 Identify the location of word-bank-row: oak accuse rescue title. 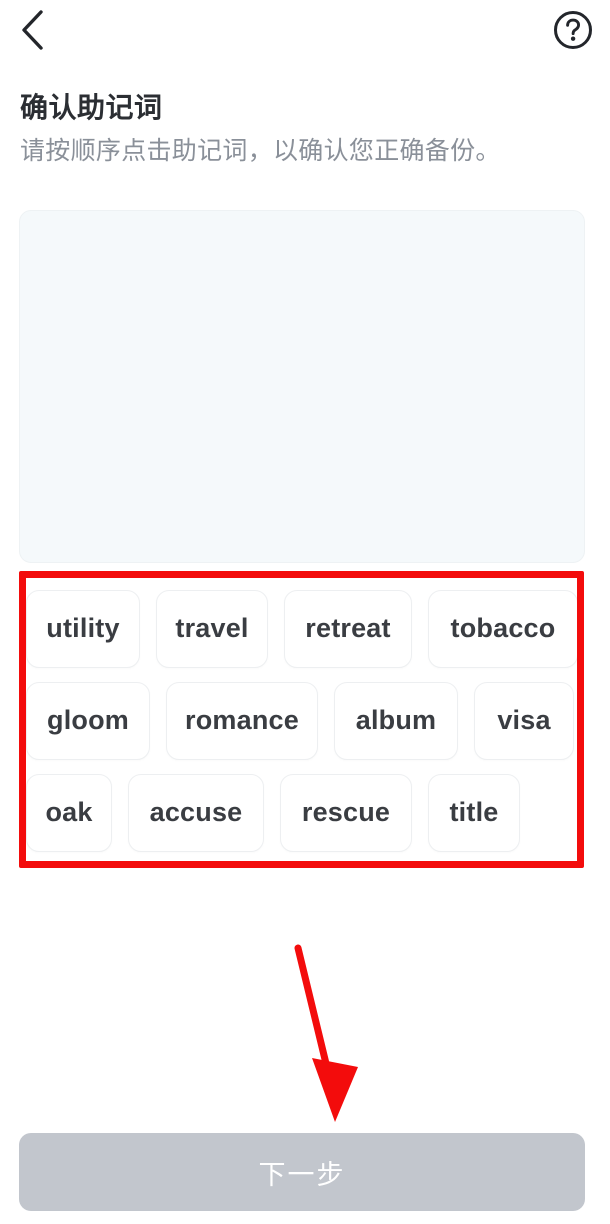
(302, 812).